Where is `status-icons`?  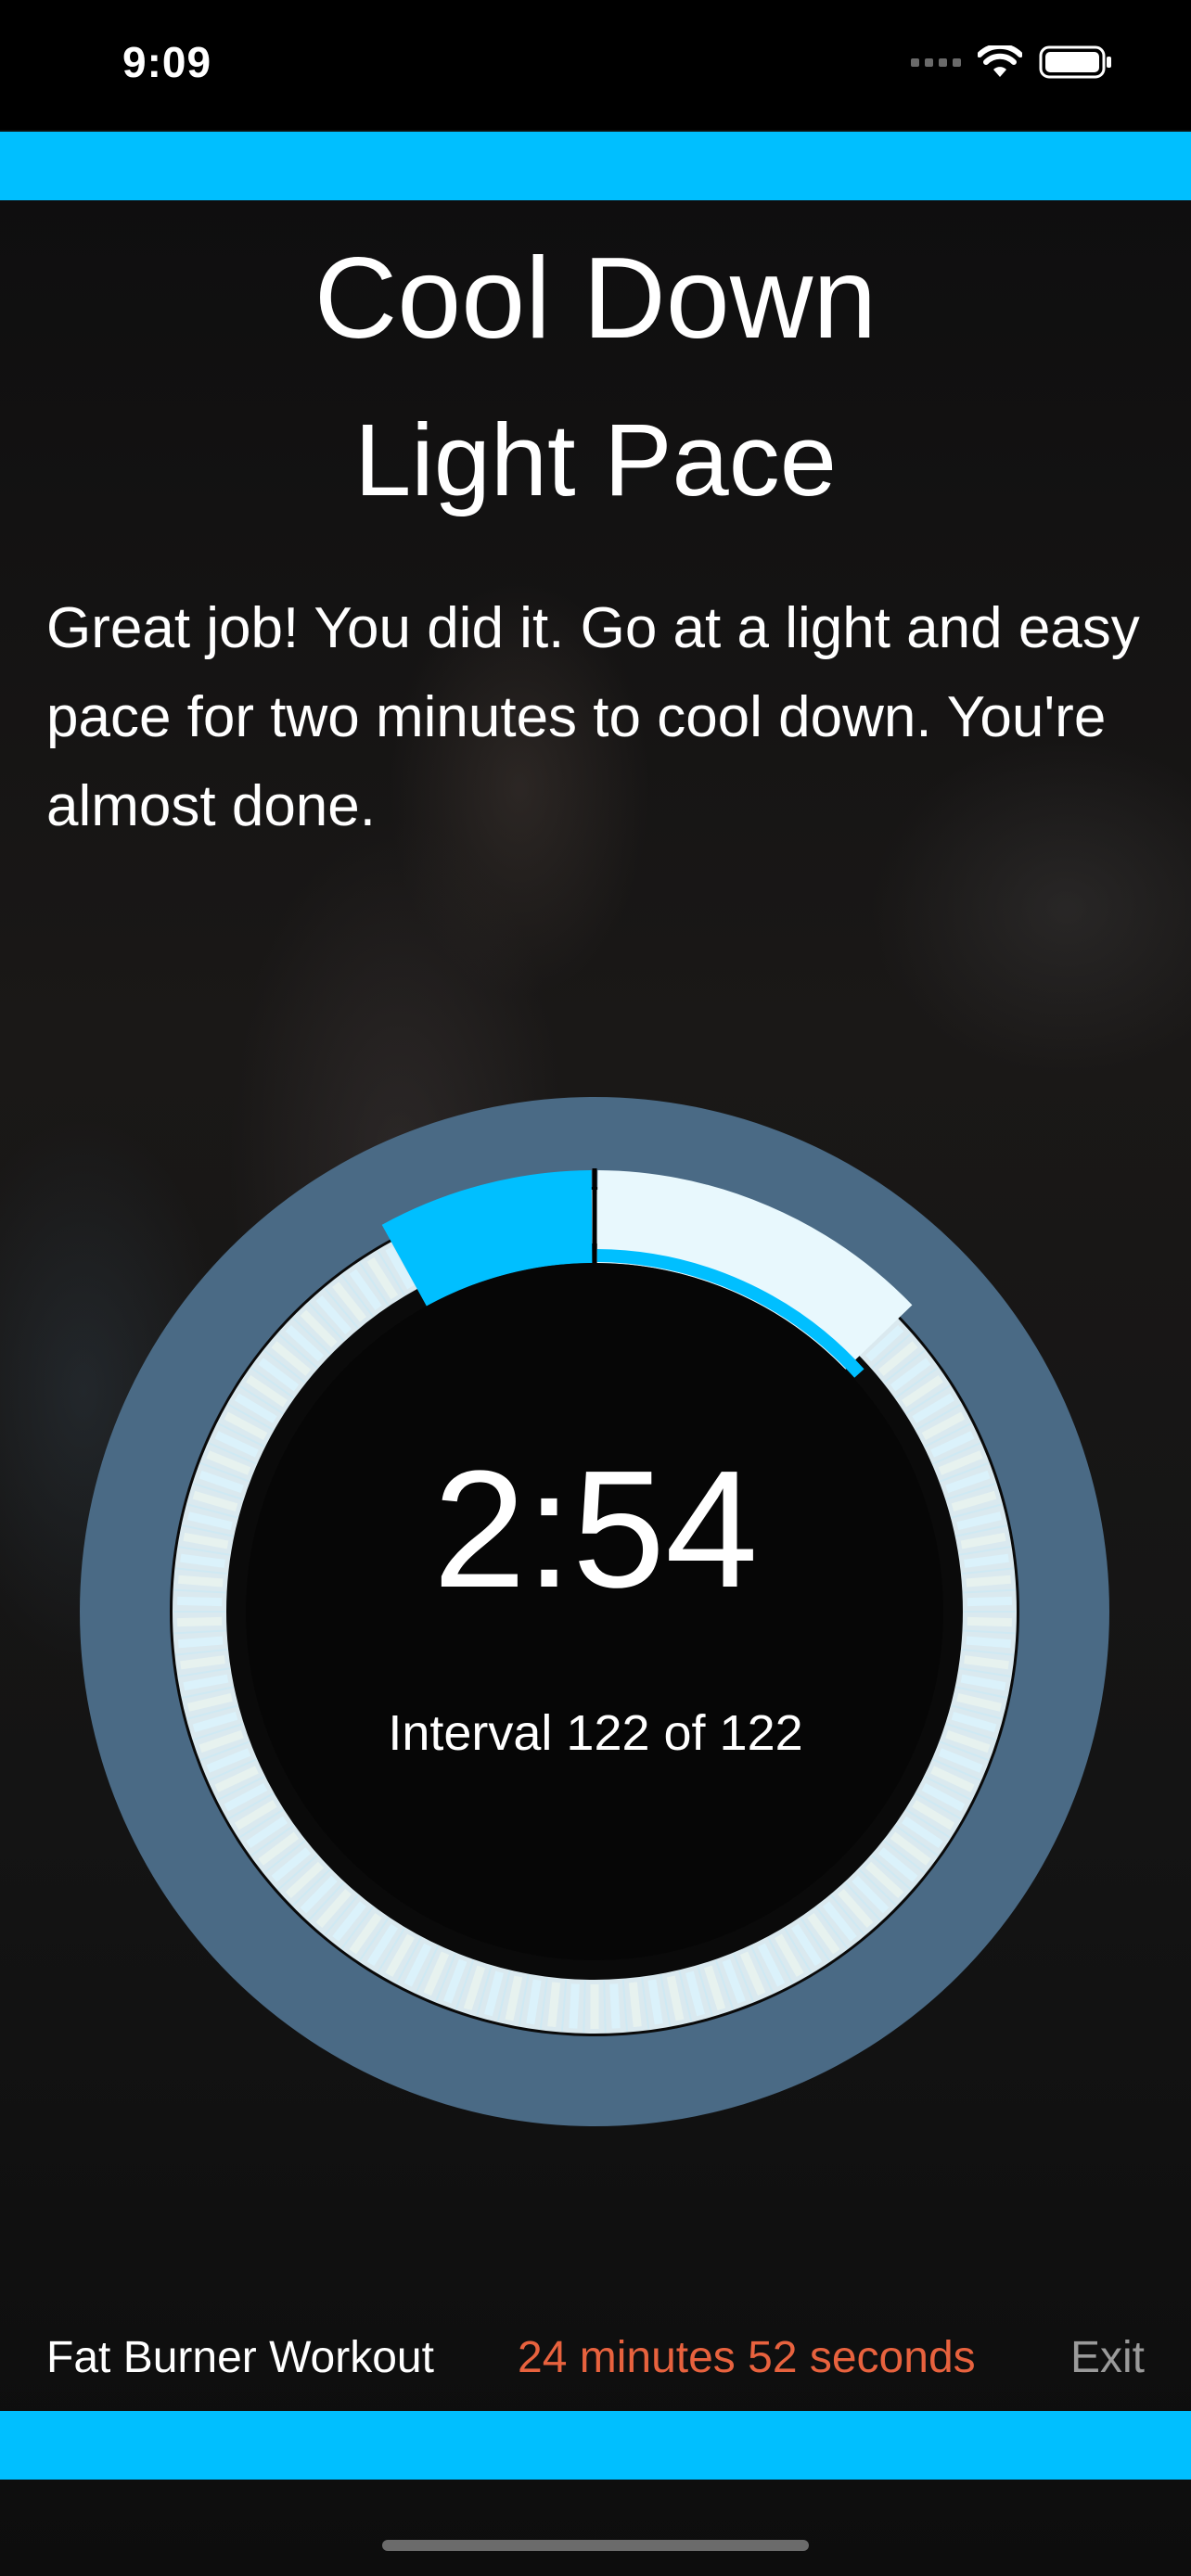 status-icons is located at coordinates (1012, 62).